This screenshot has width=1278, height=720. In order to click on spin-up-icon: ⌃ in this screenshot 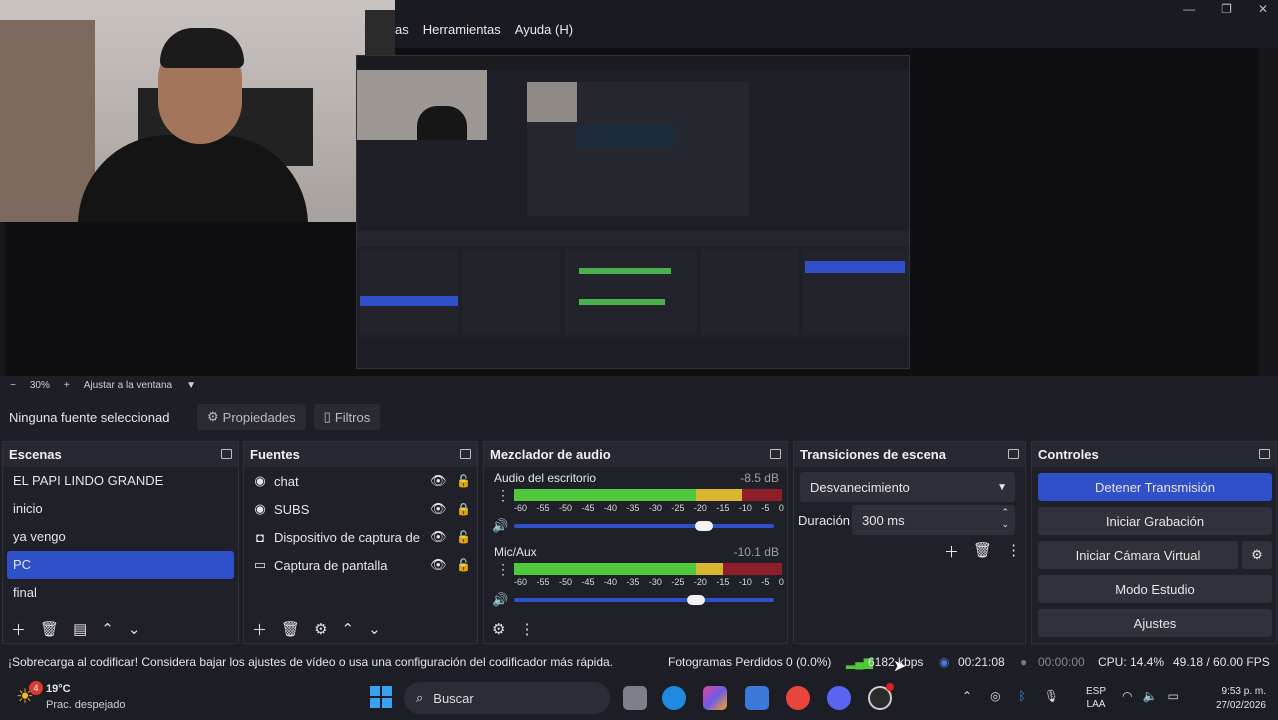, I will do `click(1005, 512)`.